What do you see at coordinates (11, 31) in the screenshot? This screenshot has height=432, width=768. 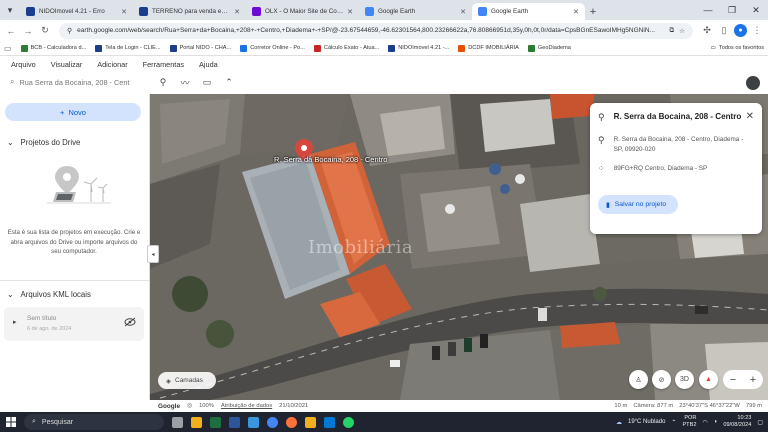 I see `back-icon: ←` at bounding box center [11, 31].